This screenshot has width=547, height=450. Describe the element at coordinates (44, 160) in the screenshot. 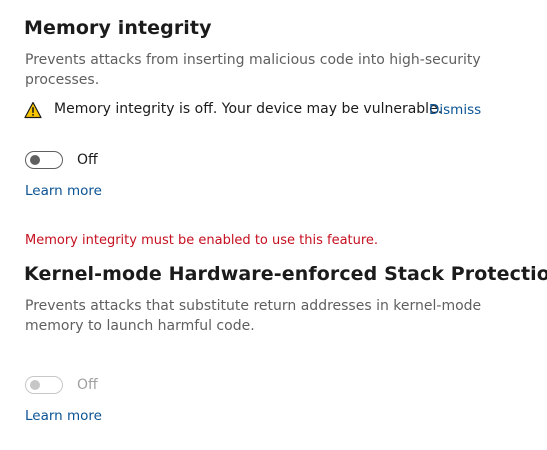

I see `memory-integrity-toggle` at that location.